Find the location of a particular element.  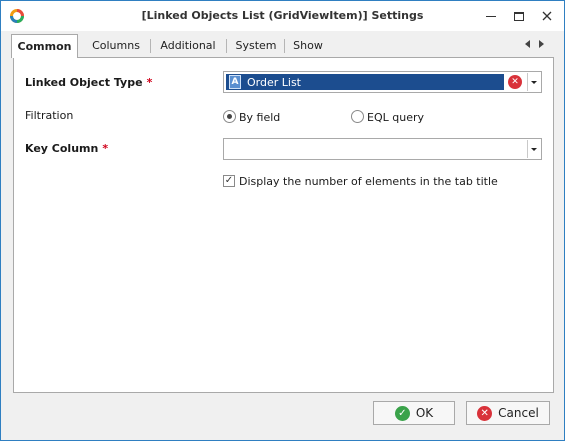

tab-common: Common is located at coordinates (44, 46).